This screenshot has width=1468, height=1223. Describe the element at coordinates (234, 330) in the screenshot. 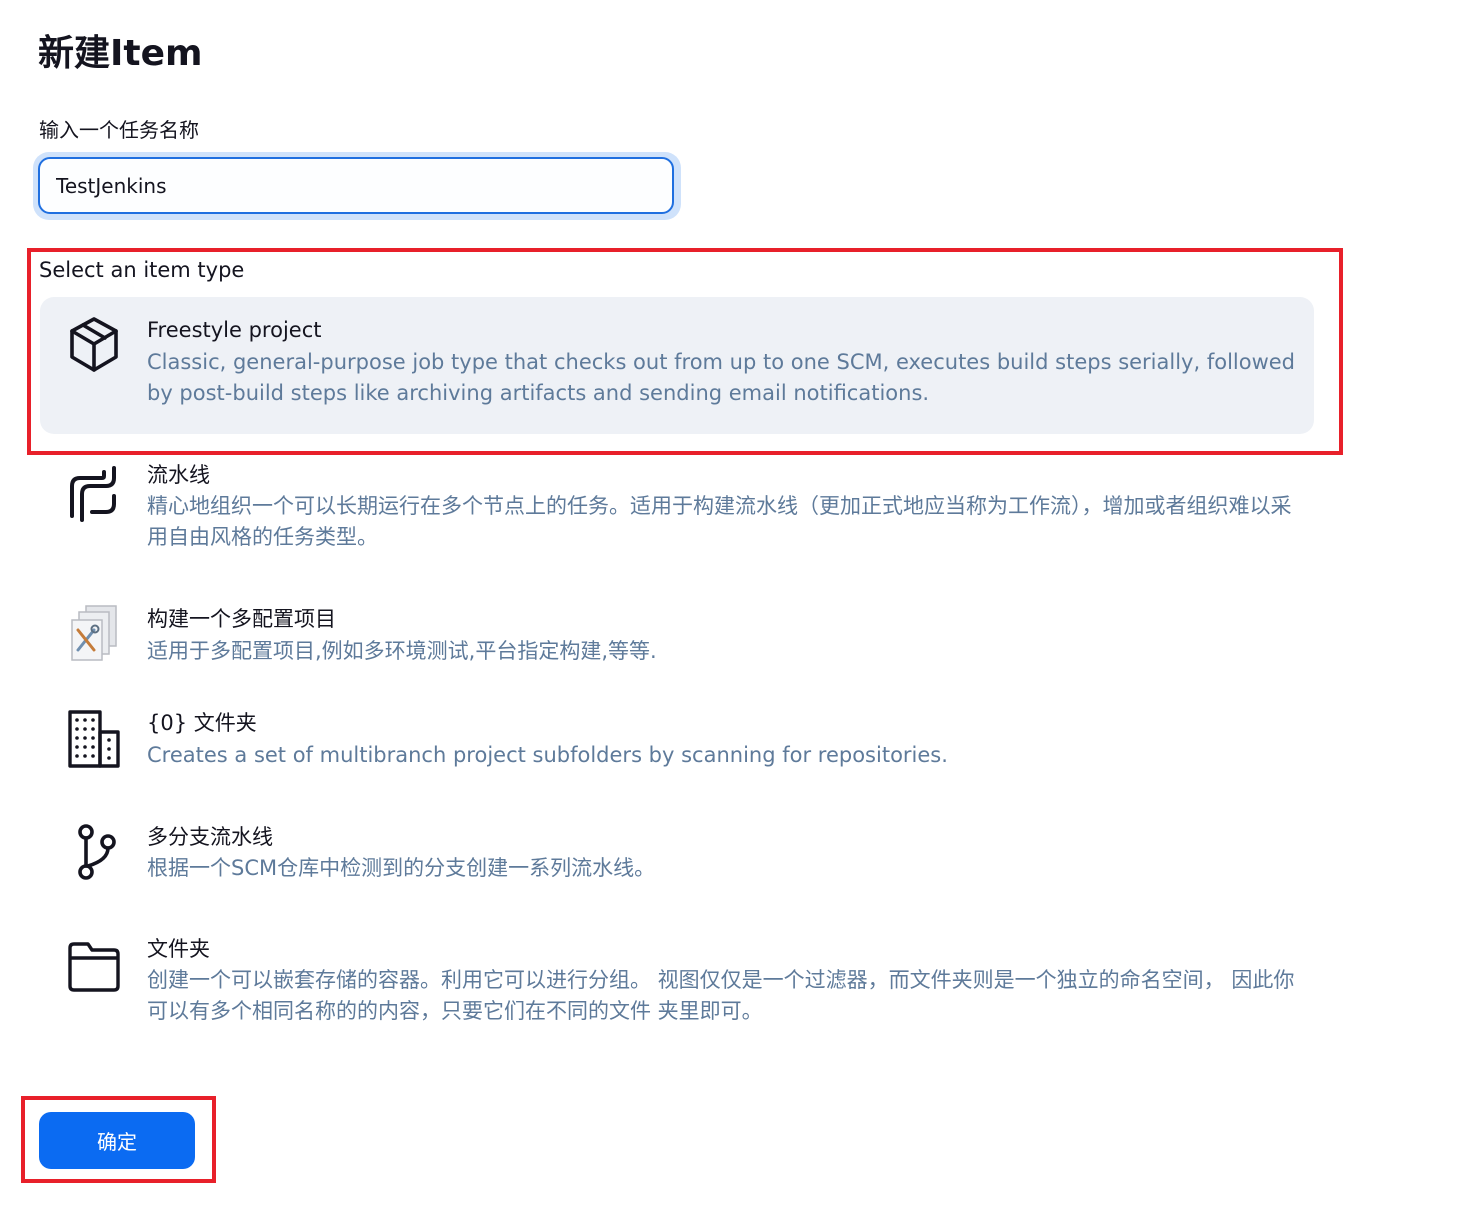

I see `item-type-name: Freestyle project` at that location.